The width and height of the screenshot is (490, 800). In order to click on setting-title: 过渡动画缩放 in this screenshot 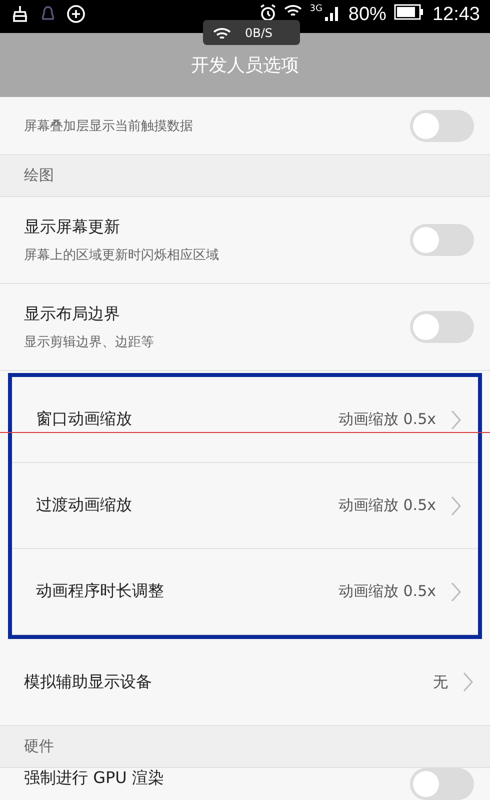, I will do `click(84, 505)`.